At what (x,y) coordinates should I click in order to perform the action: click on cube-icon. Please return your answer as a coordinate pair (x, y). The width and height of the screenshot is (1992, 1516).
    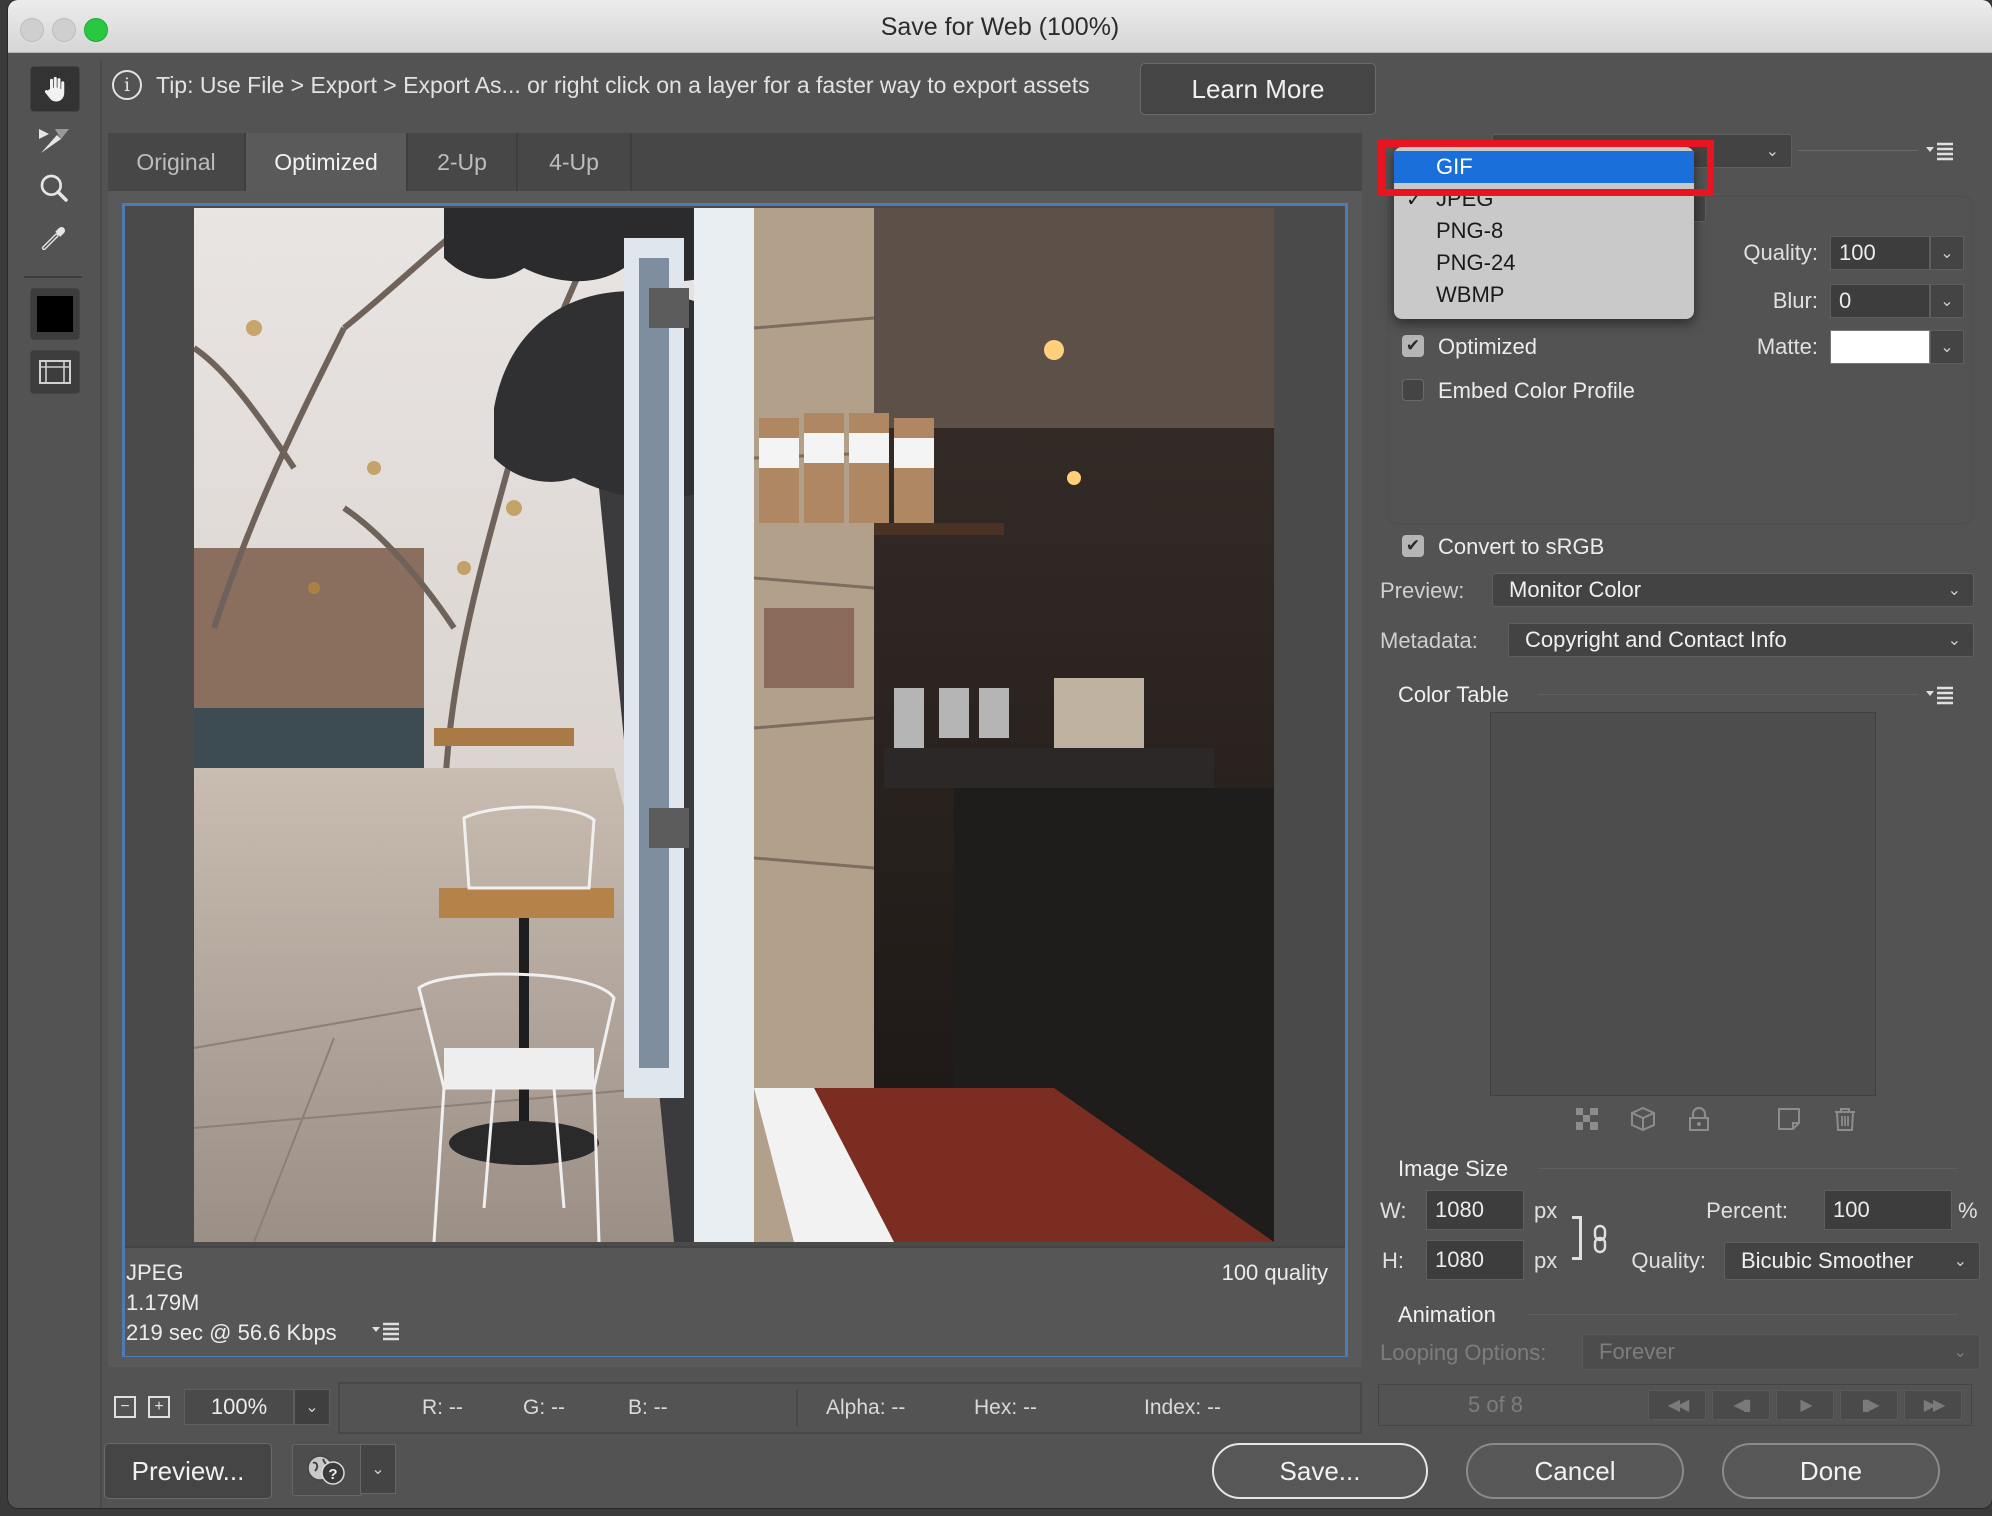
    Looking at the image, I should click on (1643, 1119).